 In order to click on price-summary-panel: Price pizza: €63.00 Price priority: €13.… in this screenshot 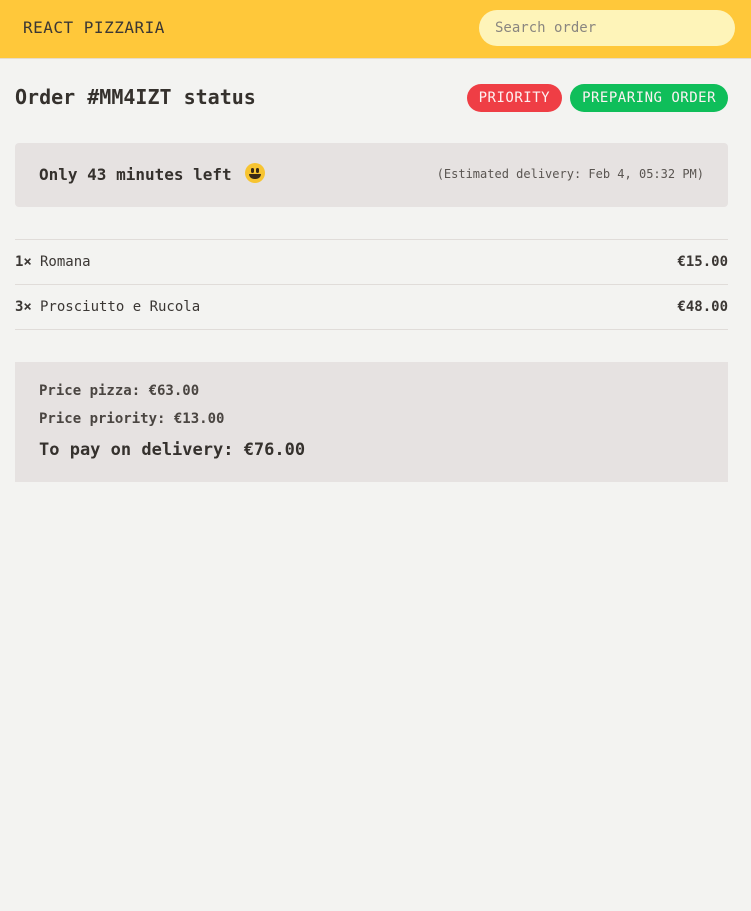, I will do `click(371, 422)`.